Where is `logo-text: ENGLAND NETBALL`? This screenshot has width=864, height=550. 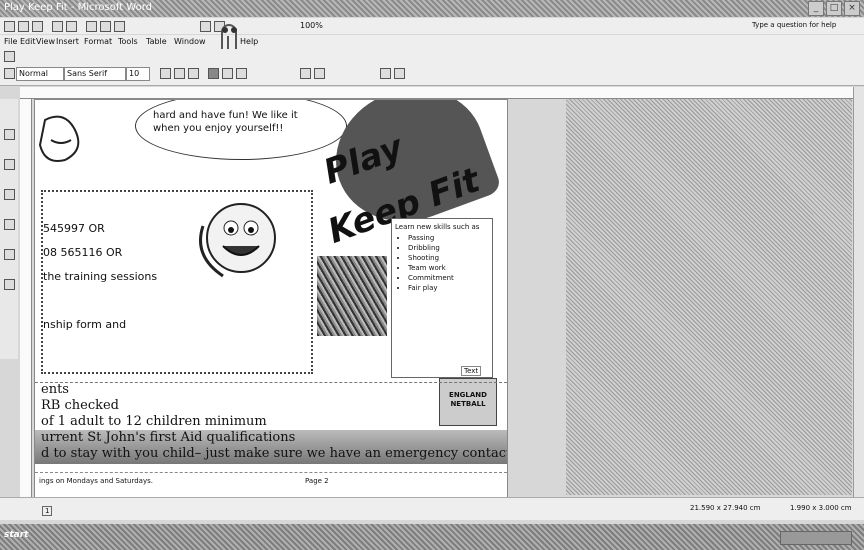 logo-text: ENGLAND NETBALL is located at coordinates (468, 399).